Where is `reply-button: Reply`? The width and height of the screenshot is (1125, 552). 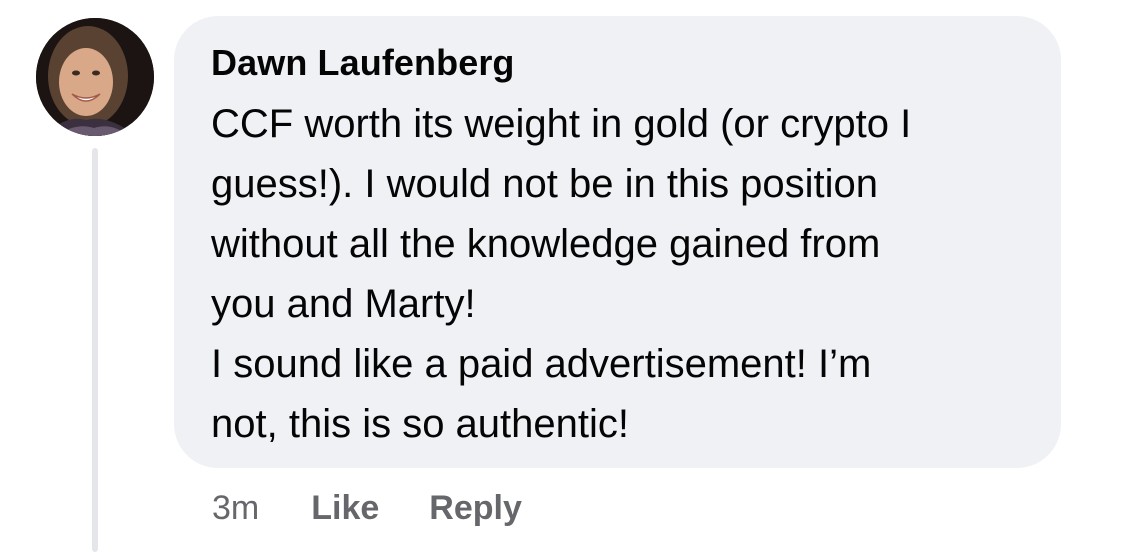
reply-button: Reply is located at coordinates (475, 508).